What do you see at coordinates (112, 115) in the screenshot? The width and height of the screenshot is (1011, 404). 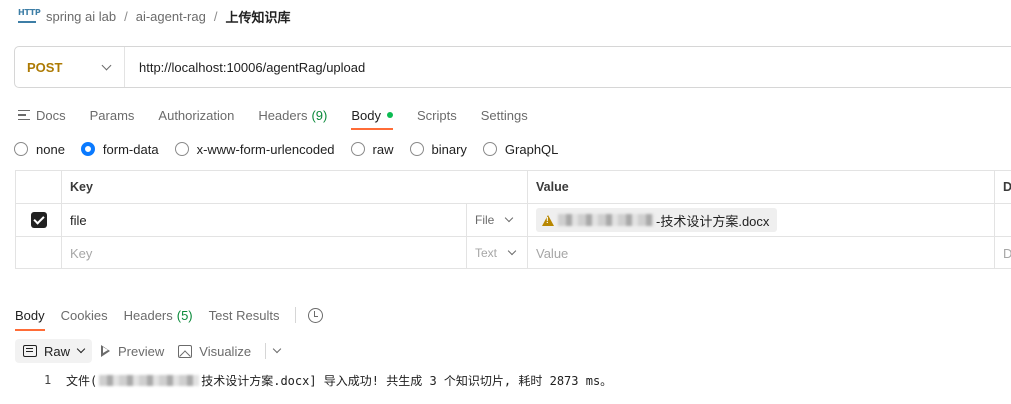 I see `tab-params: Params` at bounding box center [112, 115].